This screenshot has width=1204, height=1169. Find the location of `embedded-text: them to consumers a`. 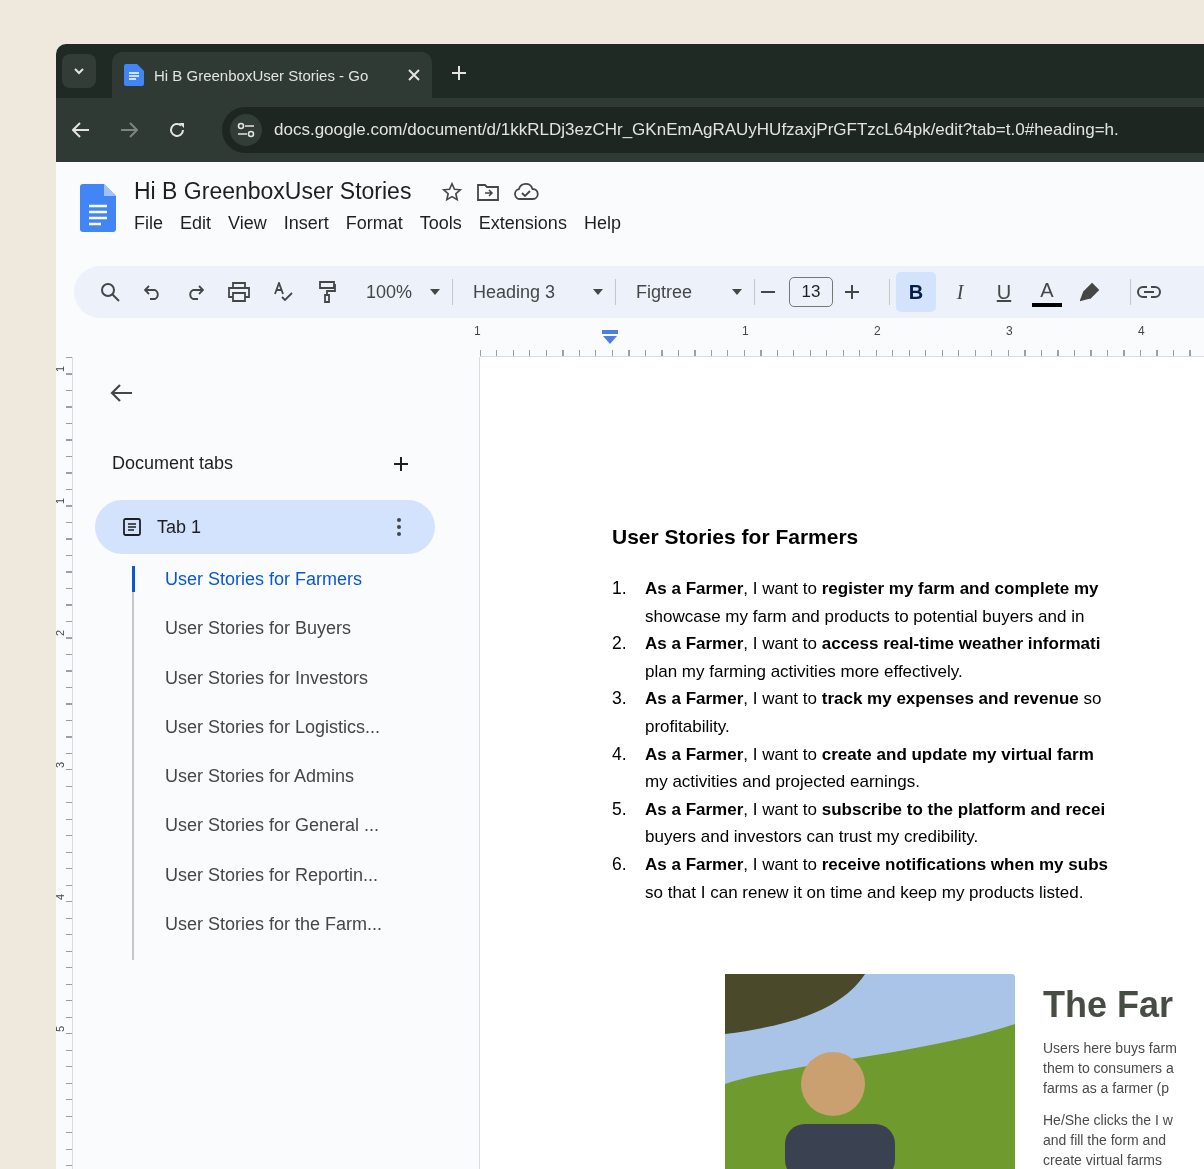

embedded-text: them to consumers a is located at coordinates (1109, 1069).